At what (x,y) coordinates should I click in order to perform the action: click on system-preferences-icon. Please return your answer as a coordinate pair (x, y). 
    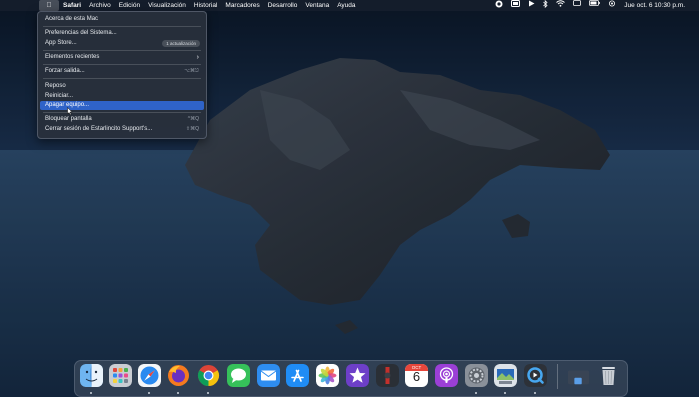
    Looking at the image, I should click on (476, 375).